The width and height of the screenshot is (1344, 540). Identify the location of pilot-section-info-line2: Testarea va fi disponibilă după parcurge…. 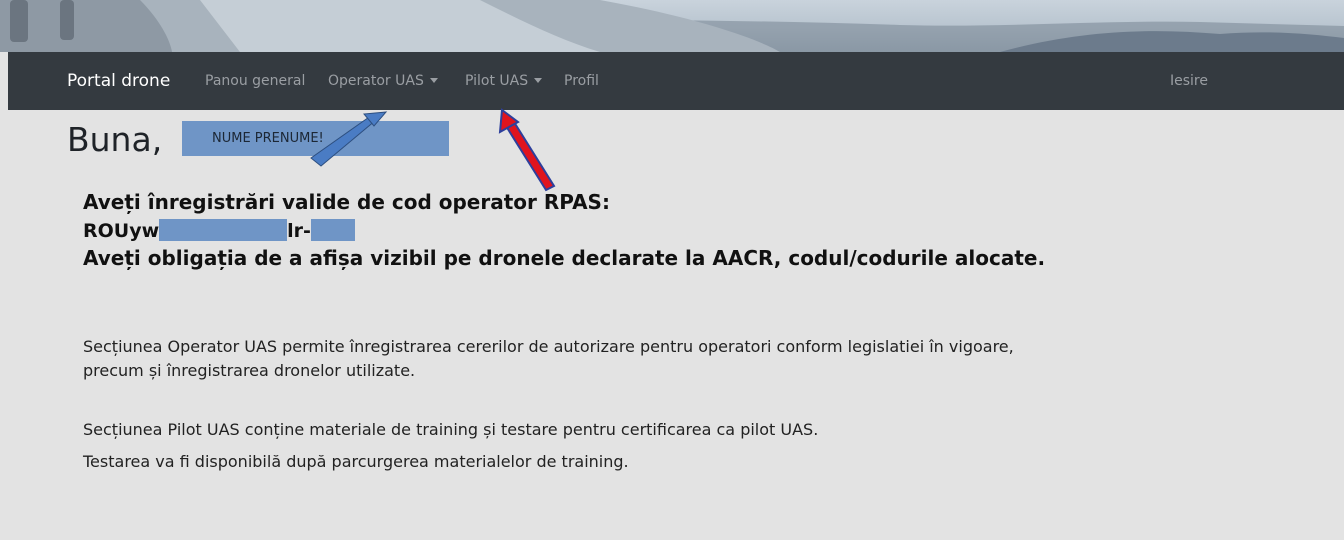
(356, 461).